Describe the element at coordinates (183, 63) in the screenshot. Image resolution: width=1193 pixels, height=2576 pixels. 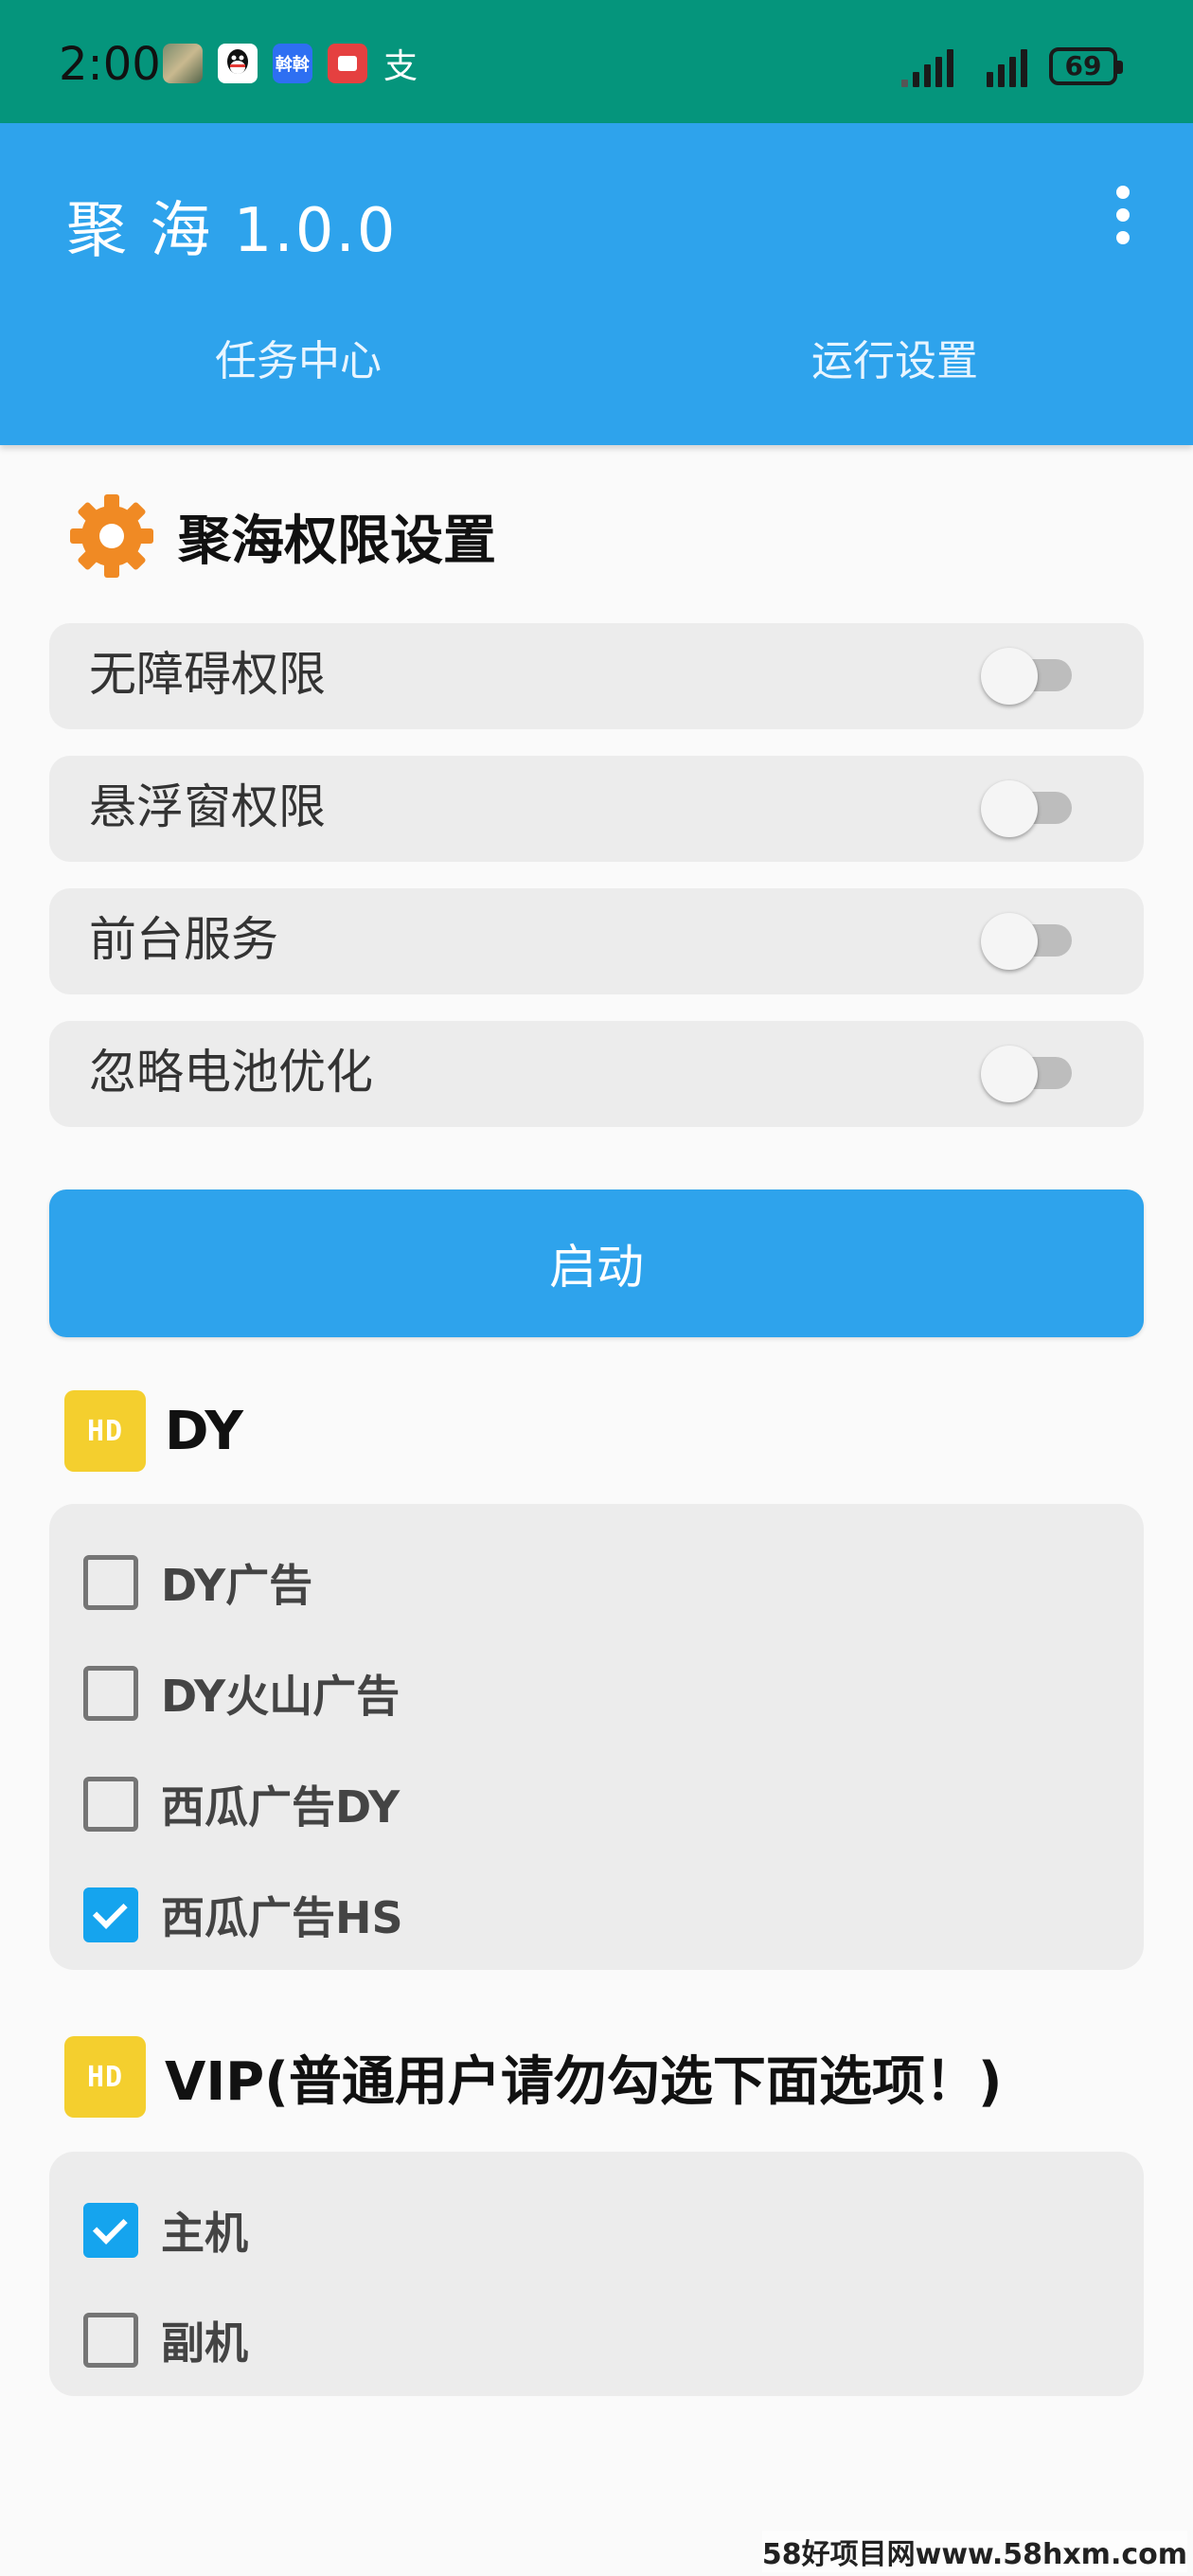
I see `photo-icon` at that location.